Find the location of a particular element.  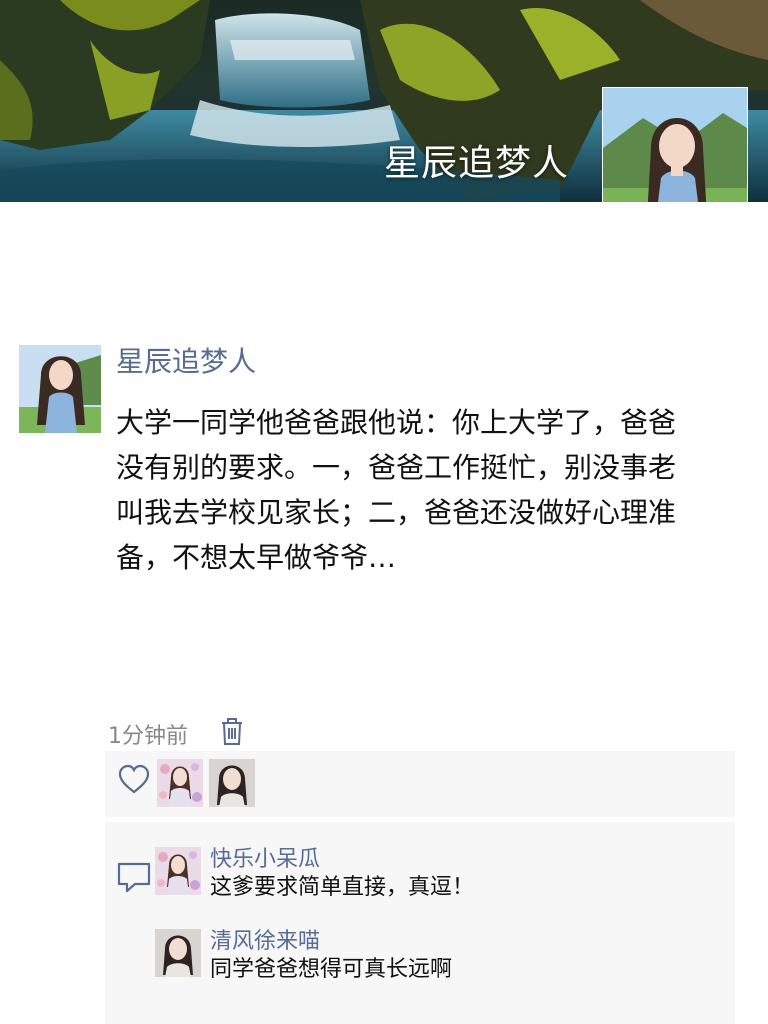

comment-icon is located at coordinates (135, 876).